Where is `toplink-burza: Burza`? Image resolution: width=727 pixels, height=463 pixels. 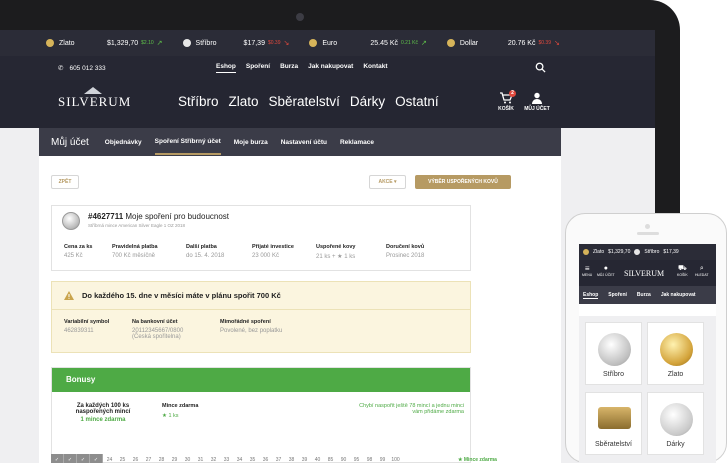 toplink-burza: Burza is located at coordinates (289, 68).